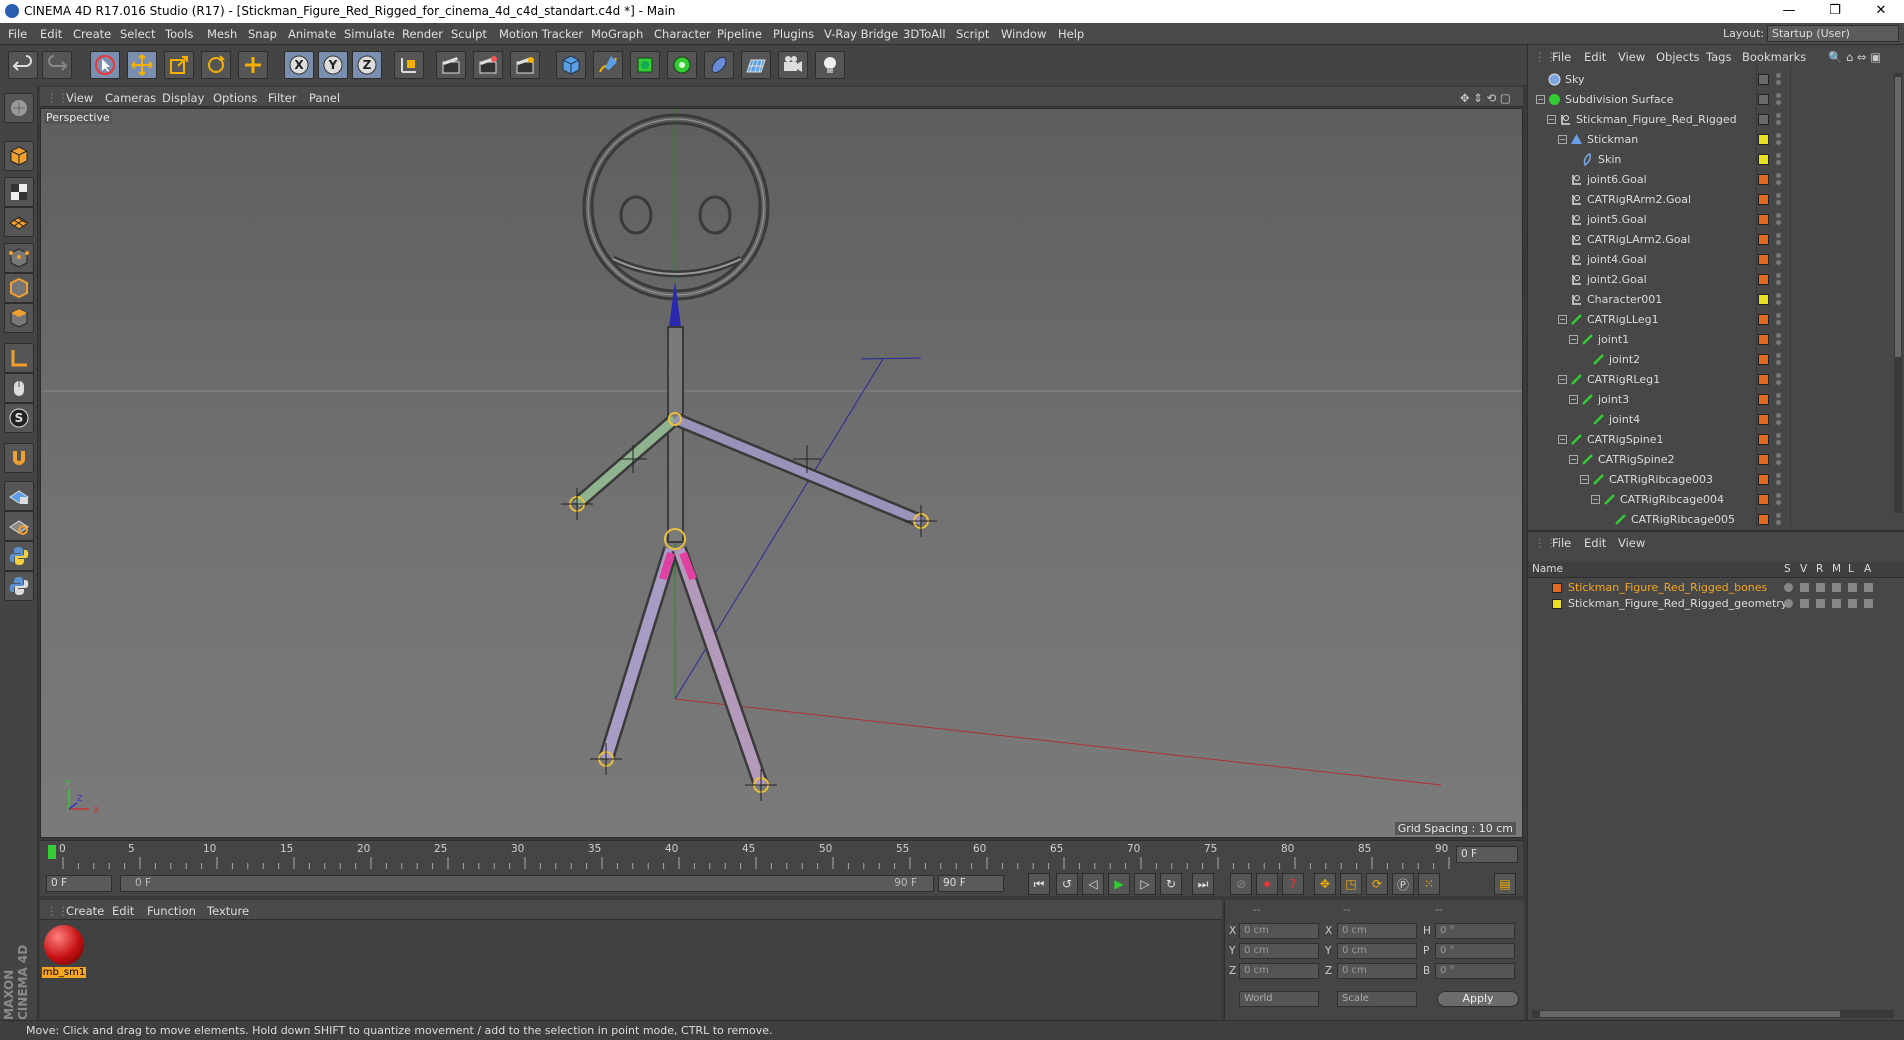  What do you see at coordinates (1854, 57) in the screenshot?
I see `object-manager-tool-icons: 🔍 ⌂ ⇔ ▣` at bounding box center [1854, 57].